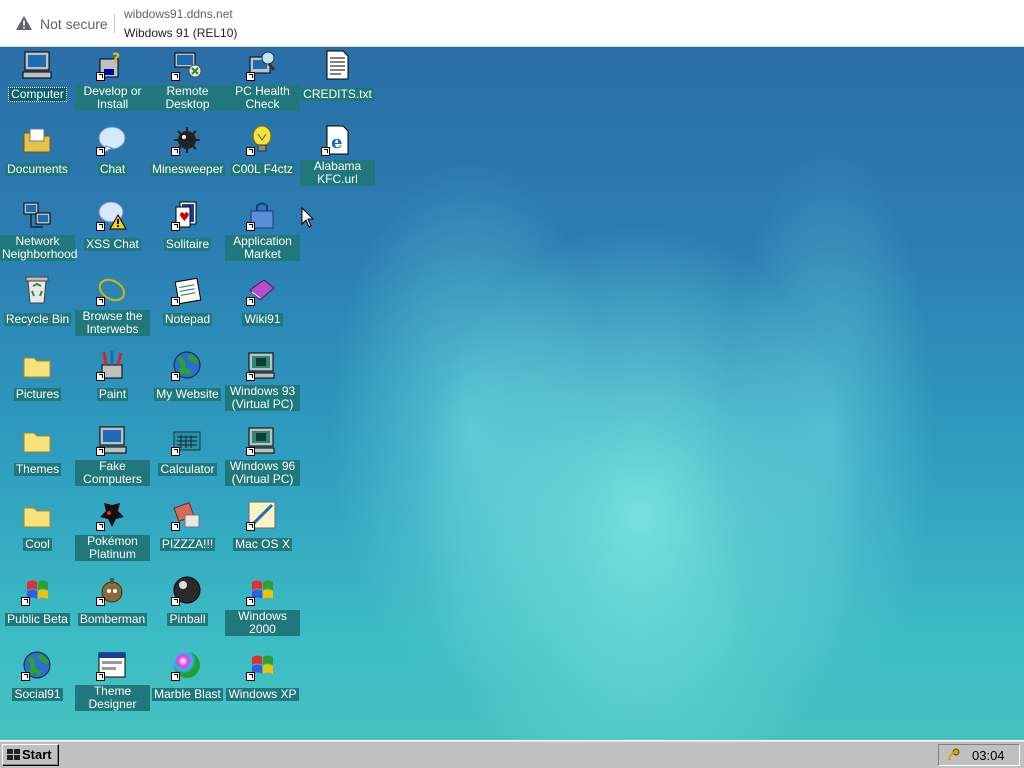  Describe the element at coordinates (112, 548) in the screenshot. I see `desktop-icon-label: Pokémon Platinum` at that location.